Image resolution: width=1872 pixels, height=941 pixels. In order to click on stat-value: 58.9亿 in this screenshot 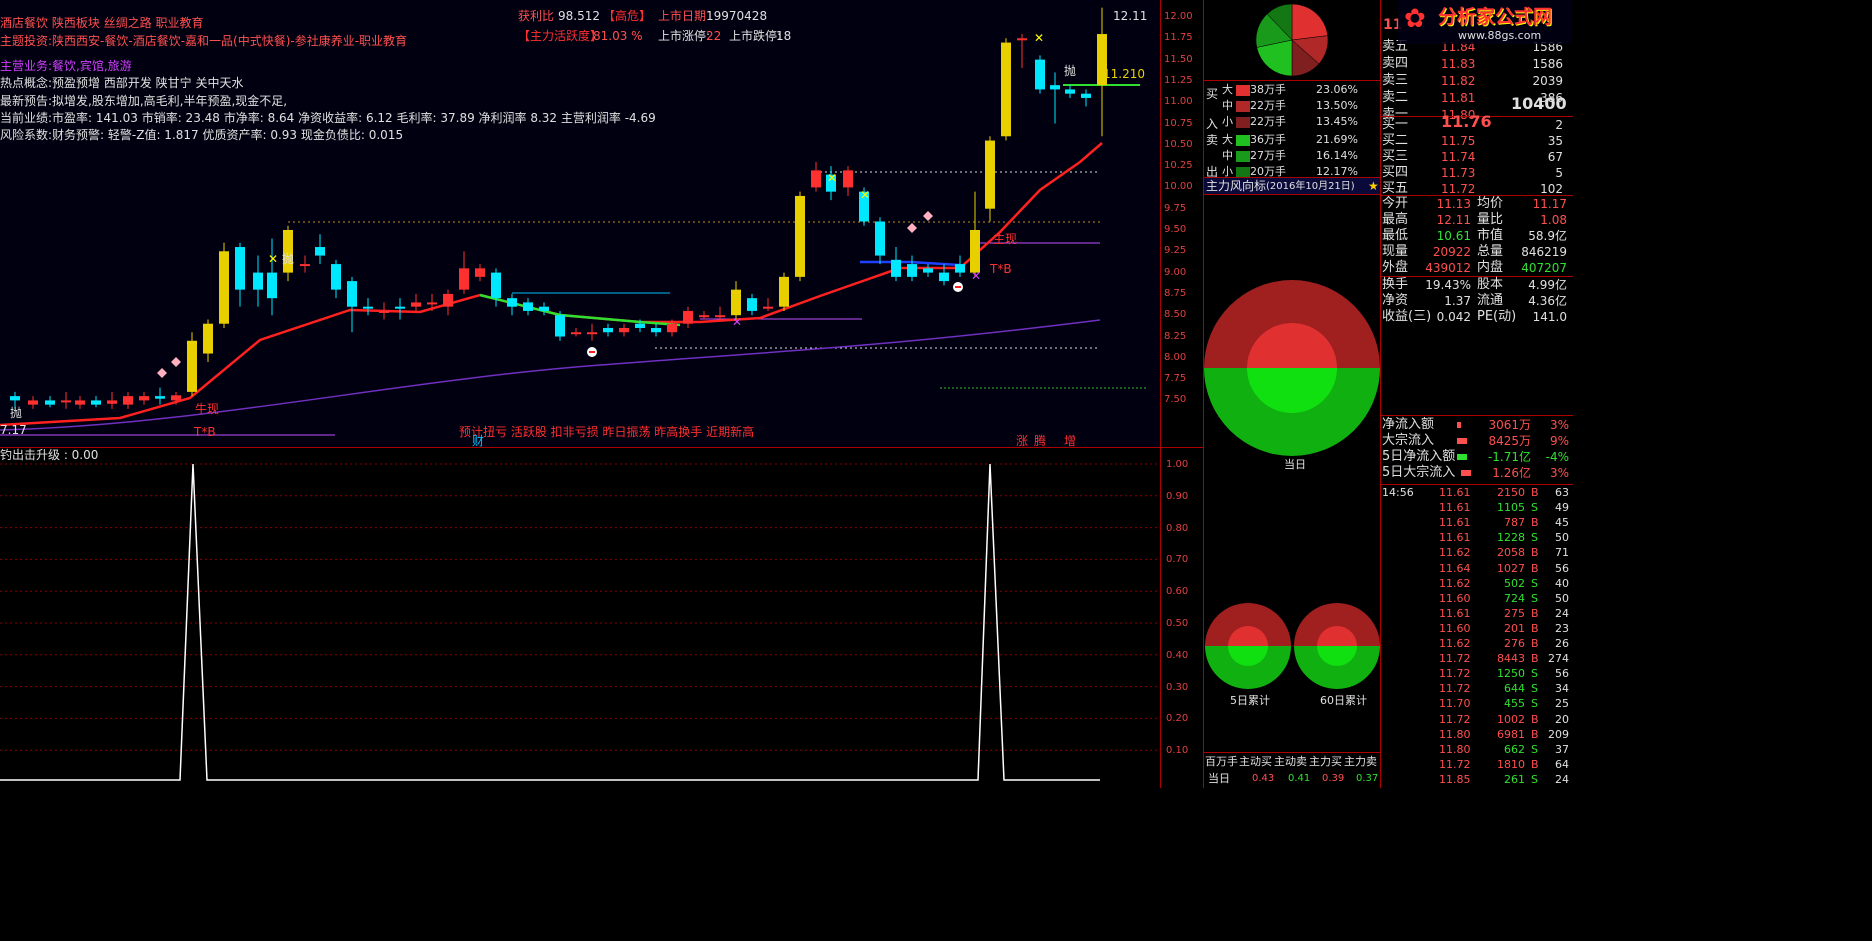, I will do `click(1547, 236)`.